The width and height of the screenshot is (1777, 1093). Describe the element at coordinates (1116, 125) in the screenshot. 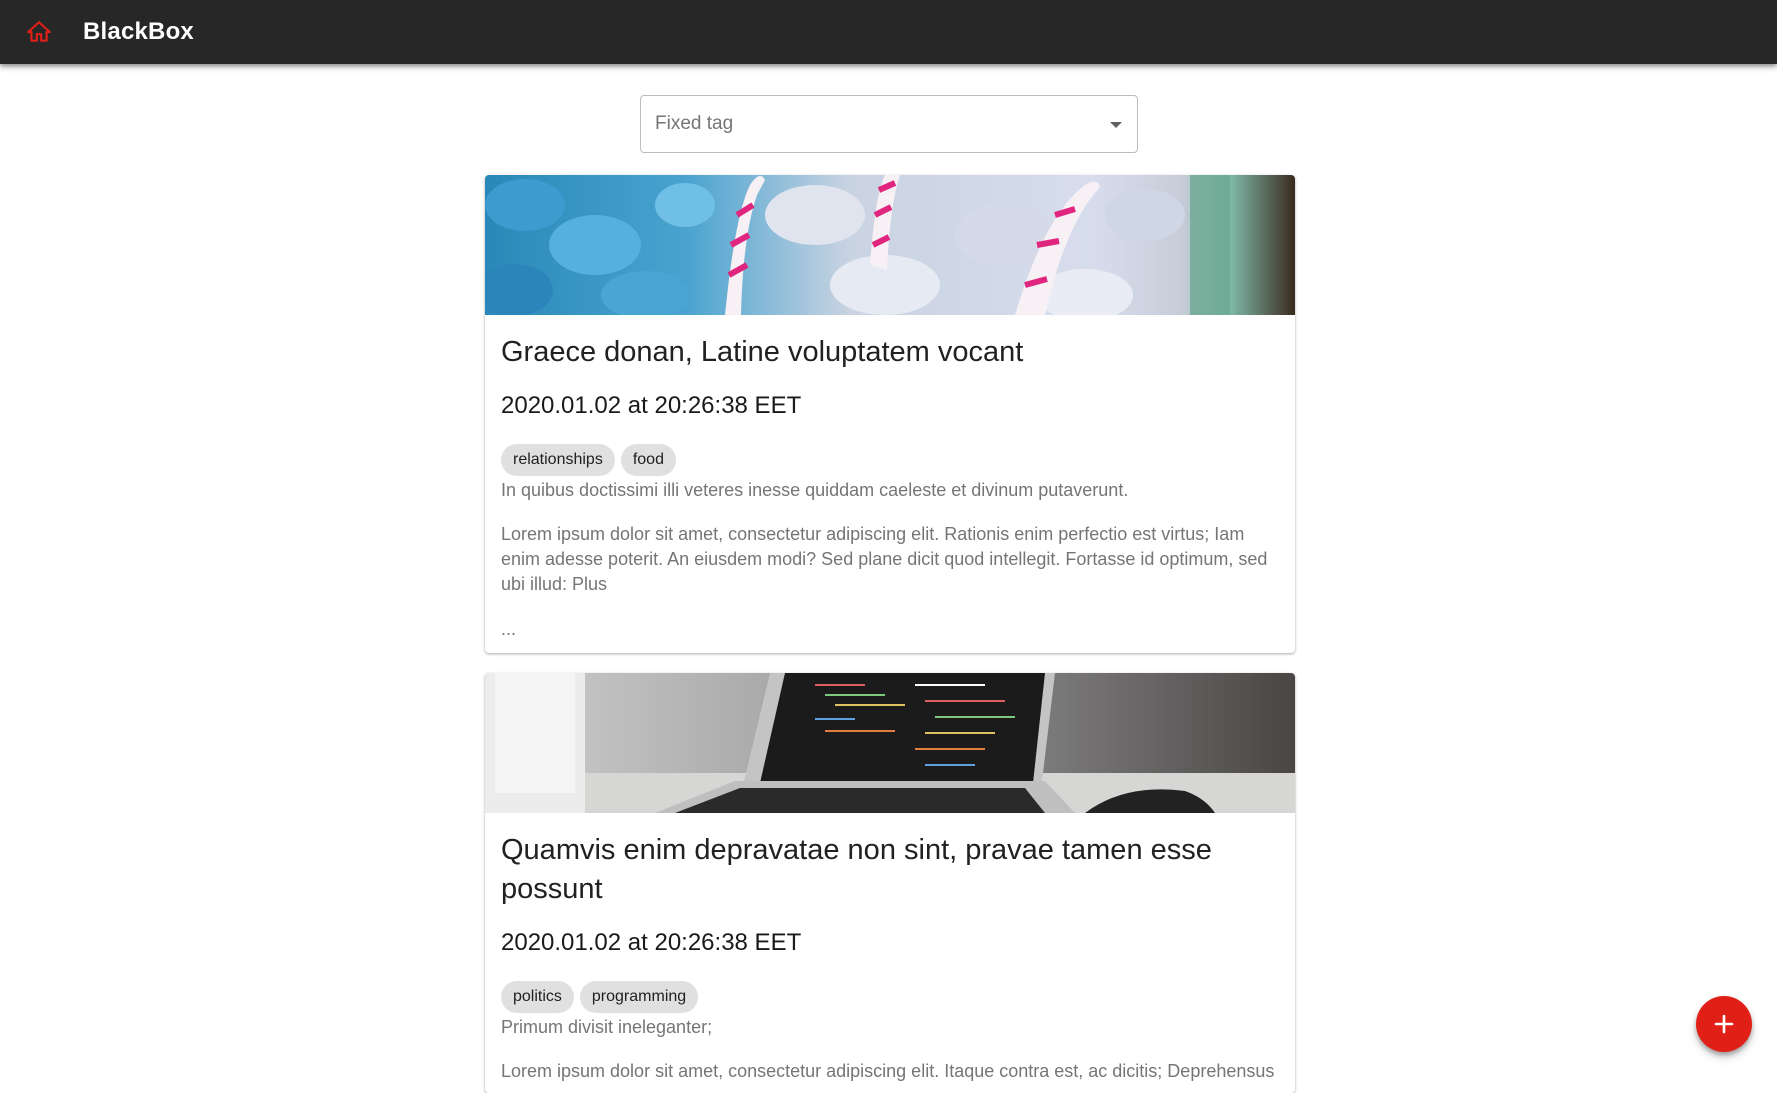

I see `arrow-drop-down-icon` at that location.